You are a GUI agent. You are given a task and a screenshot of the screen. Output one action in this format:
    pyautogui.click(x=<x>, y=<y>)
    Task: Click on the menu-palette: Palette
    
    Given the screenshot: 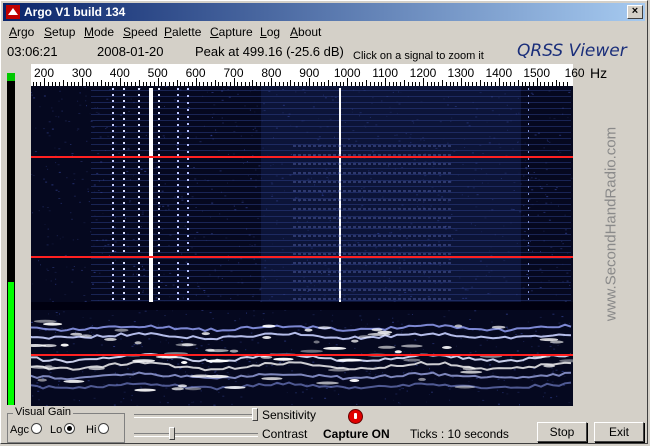 What is the action you would take?
    pyautogui.click(x=182, y=32)
    